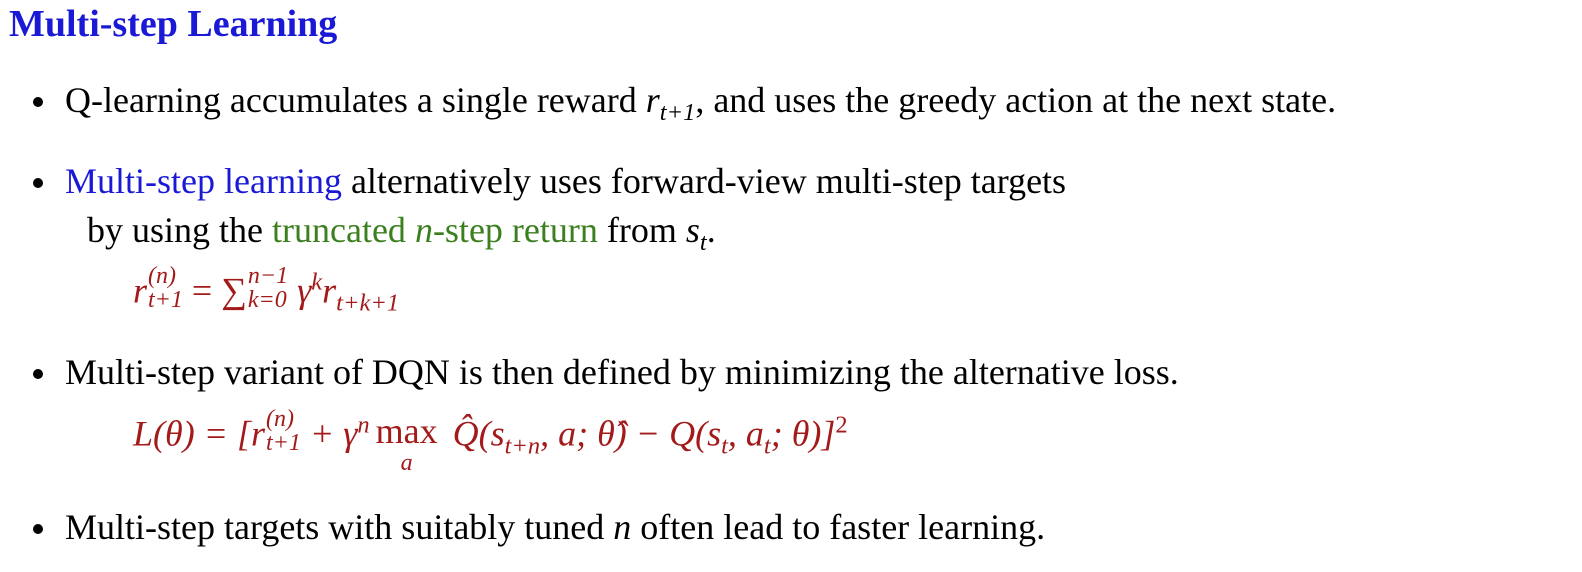  What do you see at coordinates (355, 100) in the screenshot?
I see `bullet-1-text-before: Q-learning accumulates a single reward` at bounding box center [355, 100].